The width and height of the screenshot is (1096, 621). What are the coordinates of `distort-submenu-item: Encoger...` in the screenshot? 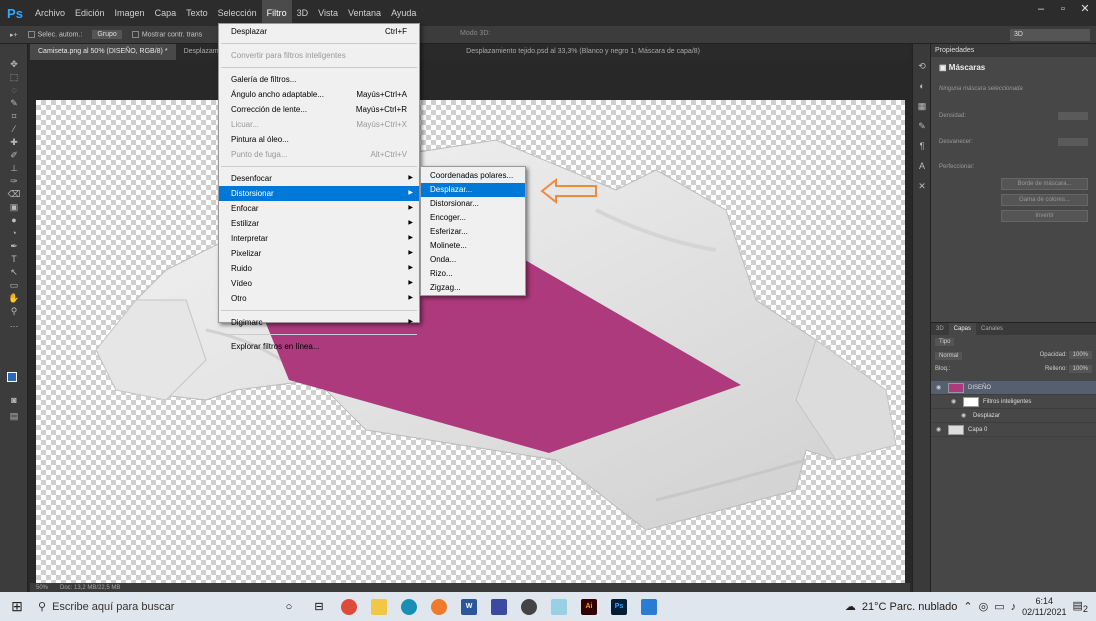 It's located at (473, 218).